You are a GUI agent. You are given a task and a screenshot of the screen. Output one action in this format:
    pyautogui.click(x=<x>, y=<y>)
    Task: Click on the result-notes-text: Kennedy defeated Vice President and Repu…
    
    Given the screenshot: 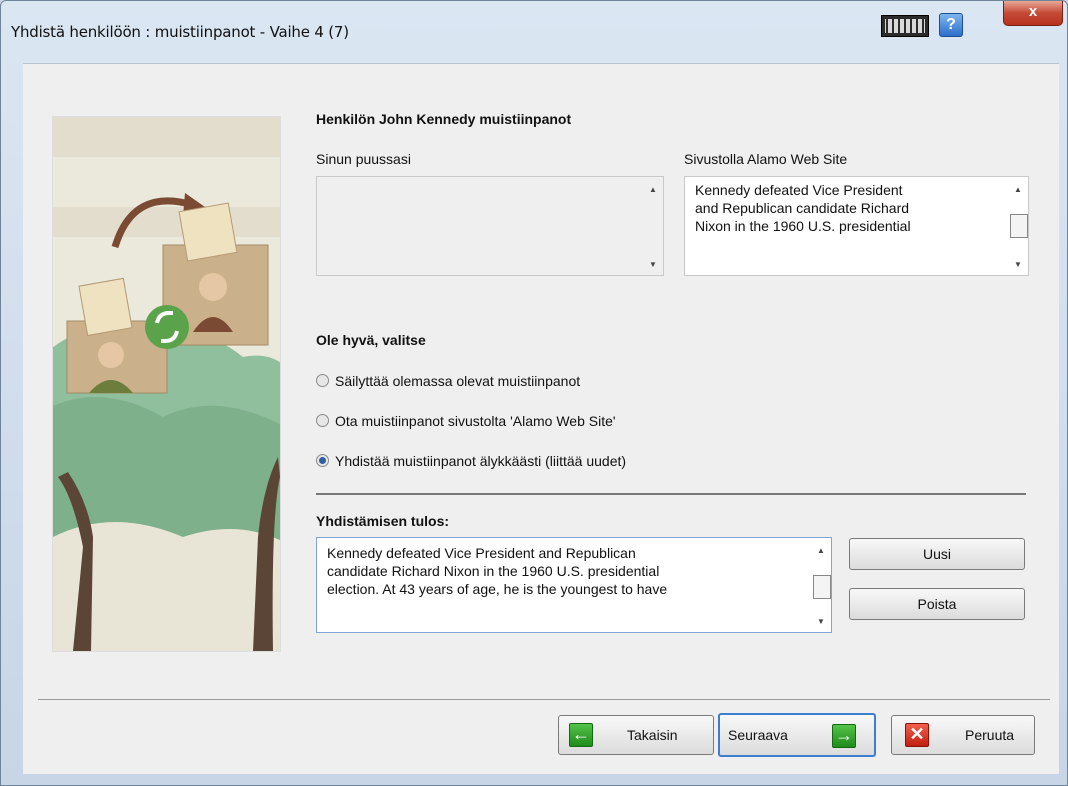 What is the action you would take?
    pyautogui.click(x=497, y=571)
    